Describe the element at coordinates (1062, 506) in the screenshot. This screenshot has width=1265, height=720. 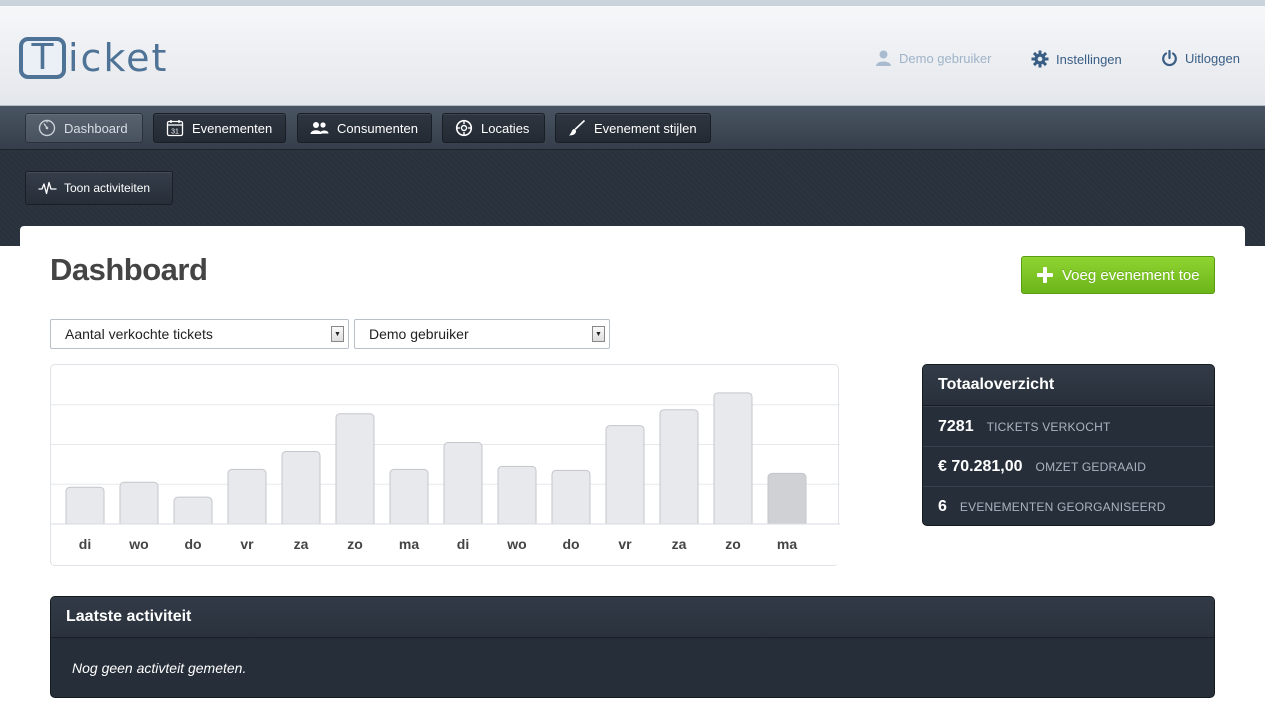
I see `summary-label: EVENEMENTEN GEORGANISEERD` at that location.